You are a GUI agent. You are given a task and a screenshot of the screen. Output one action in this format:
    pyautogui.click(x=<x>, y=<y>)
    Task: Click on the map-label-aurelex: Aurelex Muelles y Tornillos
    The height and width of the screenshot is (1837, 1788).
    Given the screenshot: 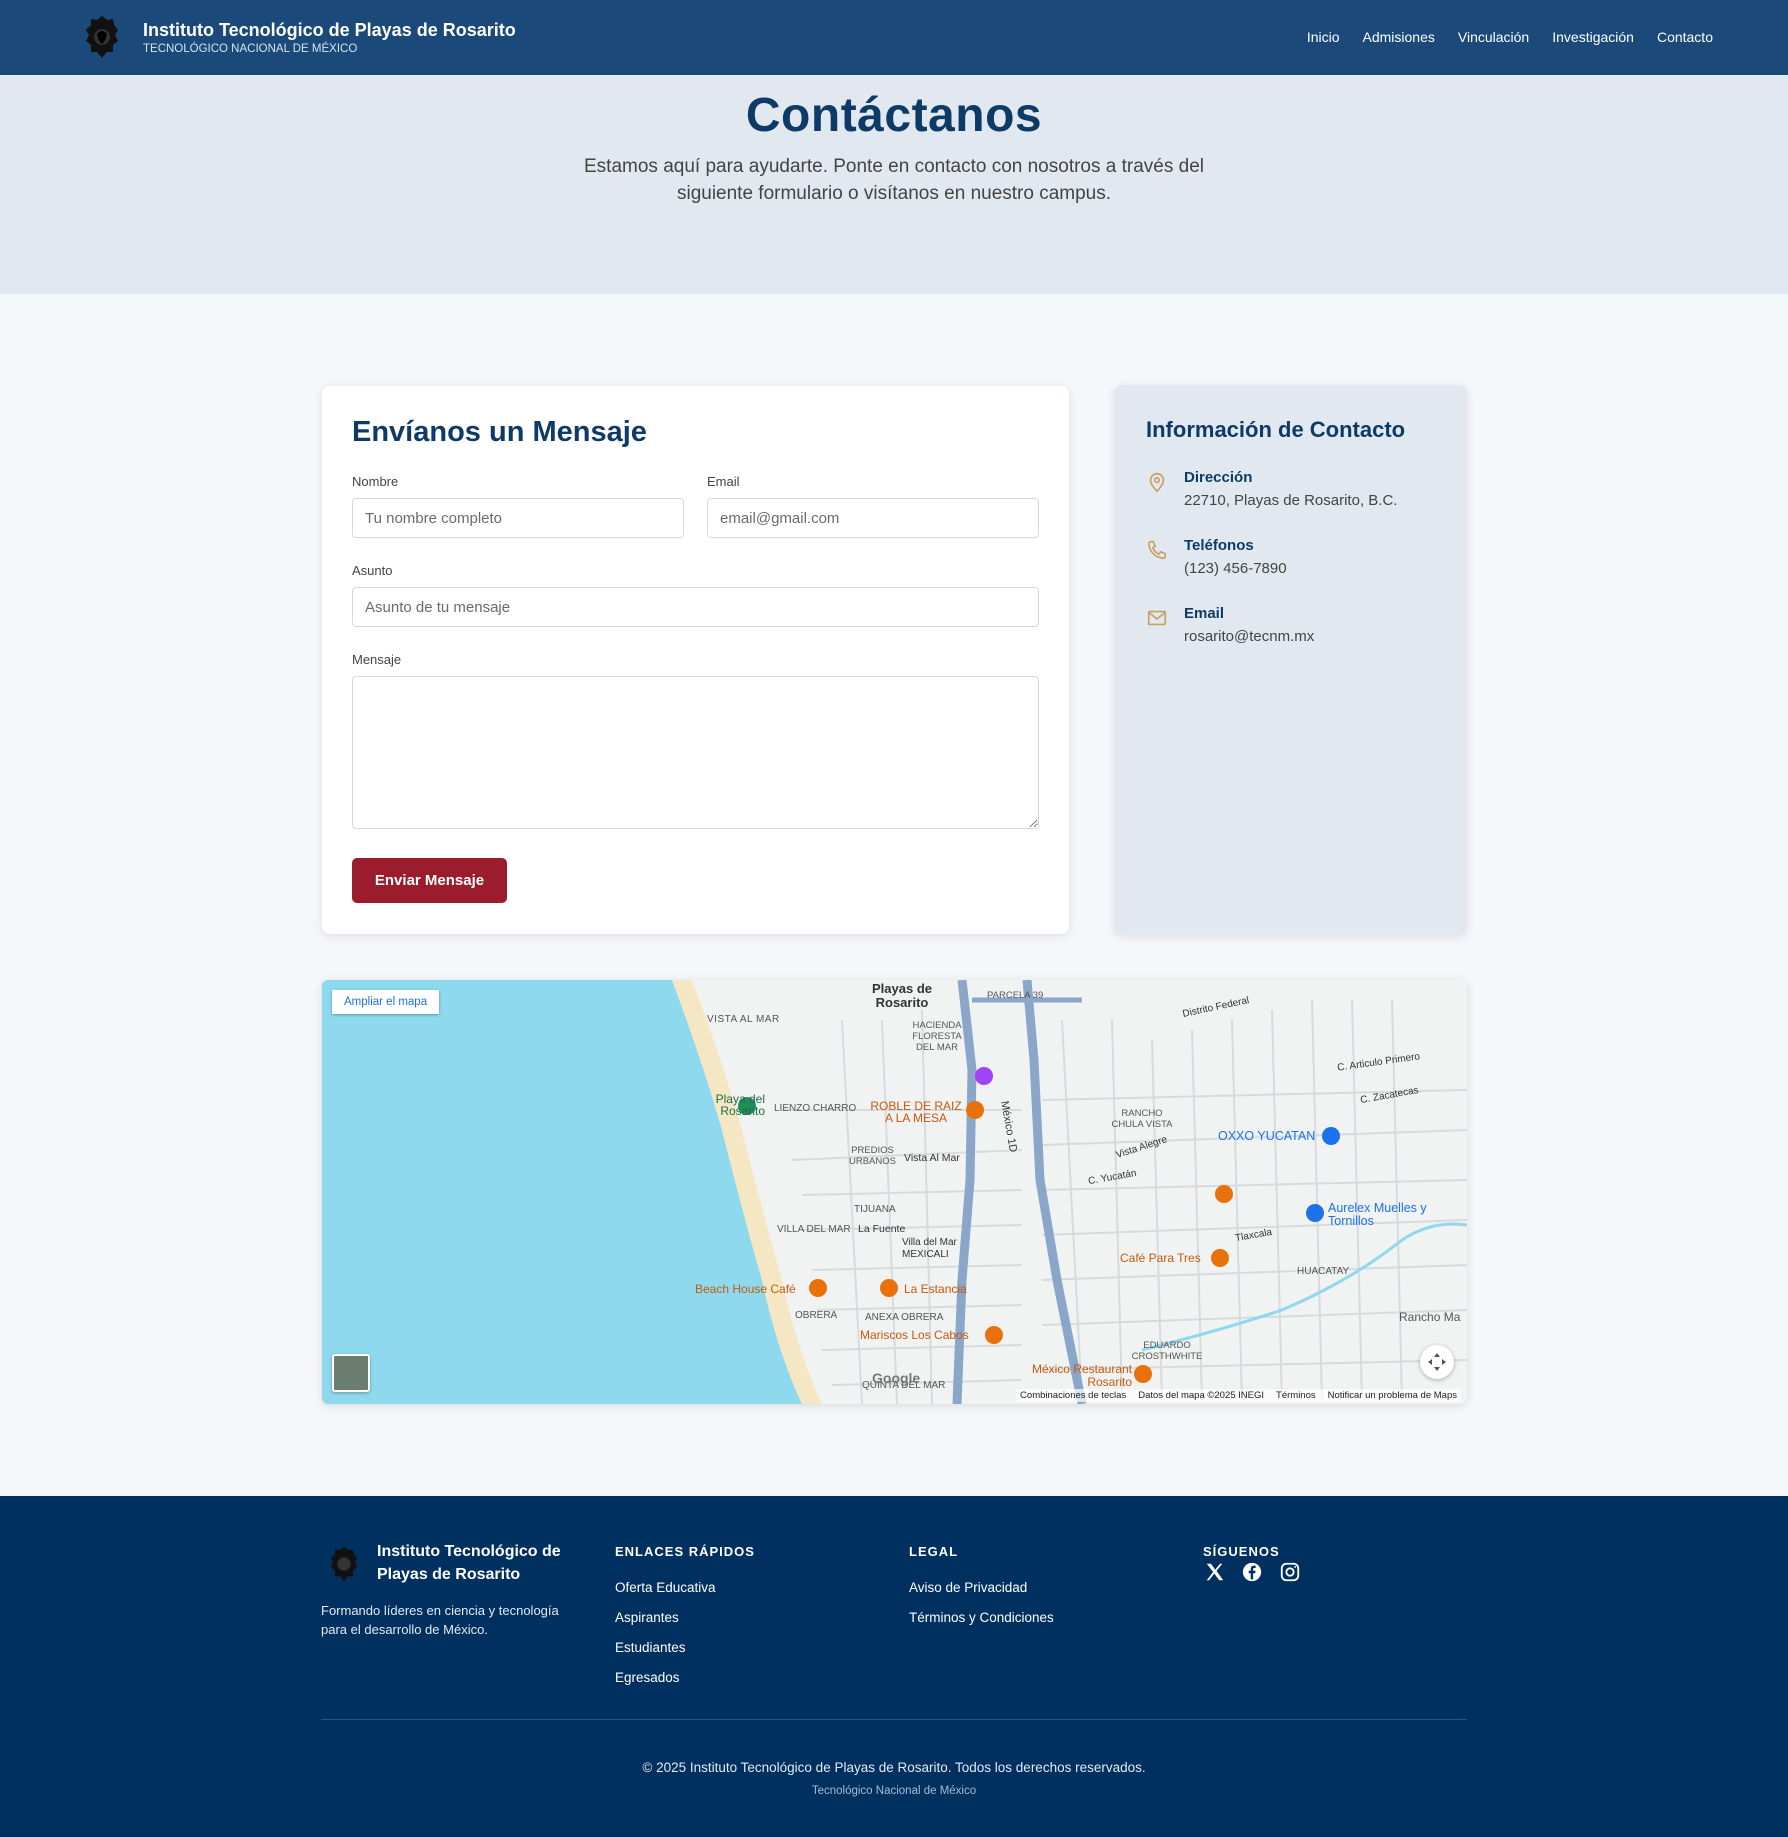 What is the action you would take?
    pyautogui.click(x=1377, y=1214)
    